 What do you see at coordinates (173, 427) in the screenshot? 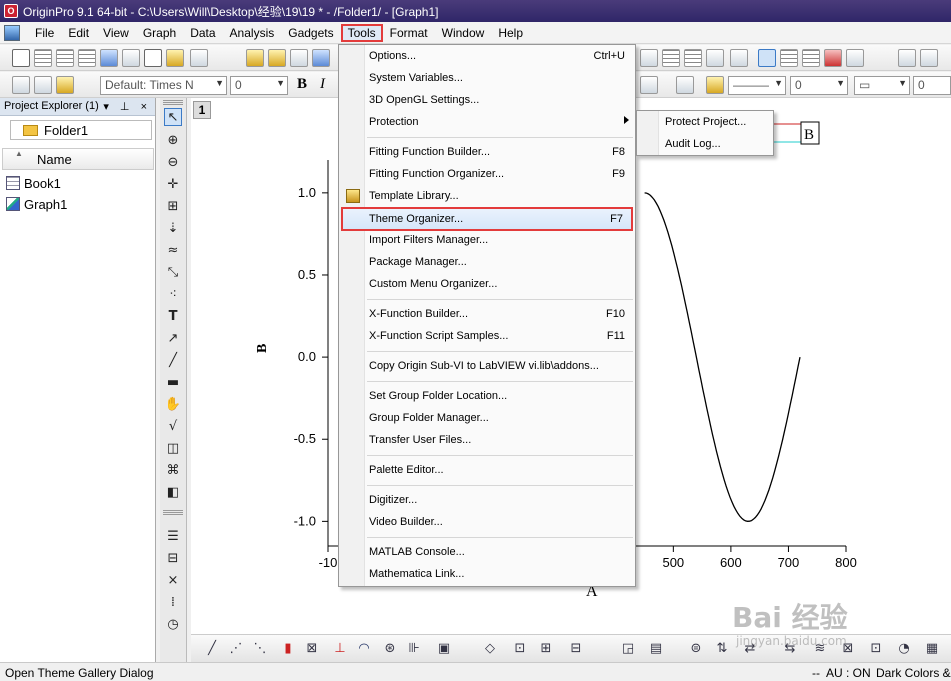
I see `equation-tool-icon: √` at bounding box center [173, 427].